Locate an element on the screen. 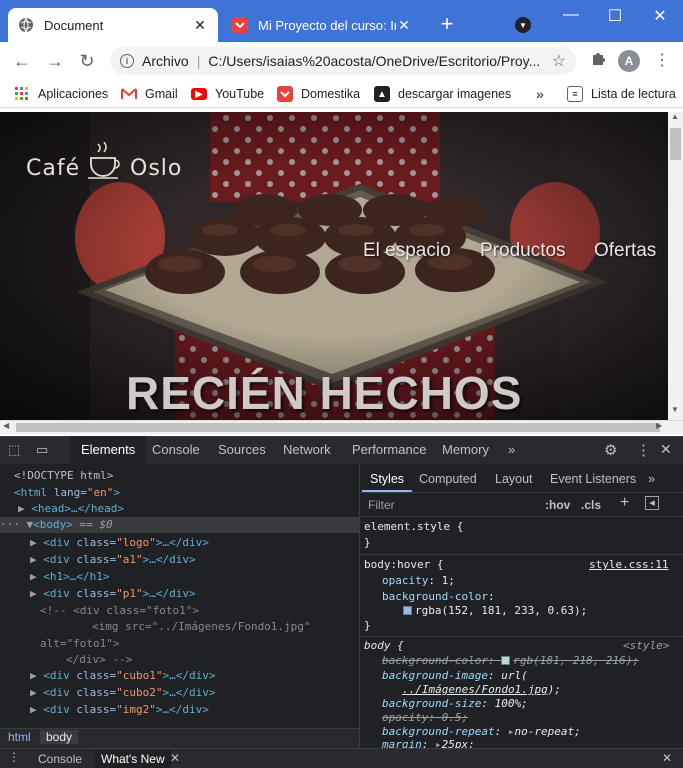  info-icon: i is located at coordinates (127, 61).